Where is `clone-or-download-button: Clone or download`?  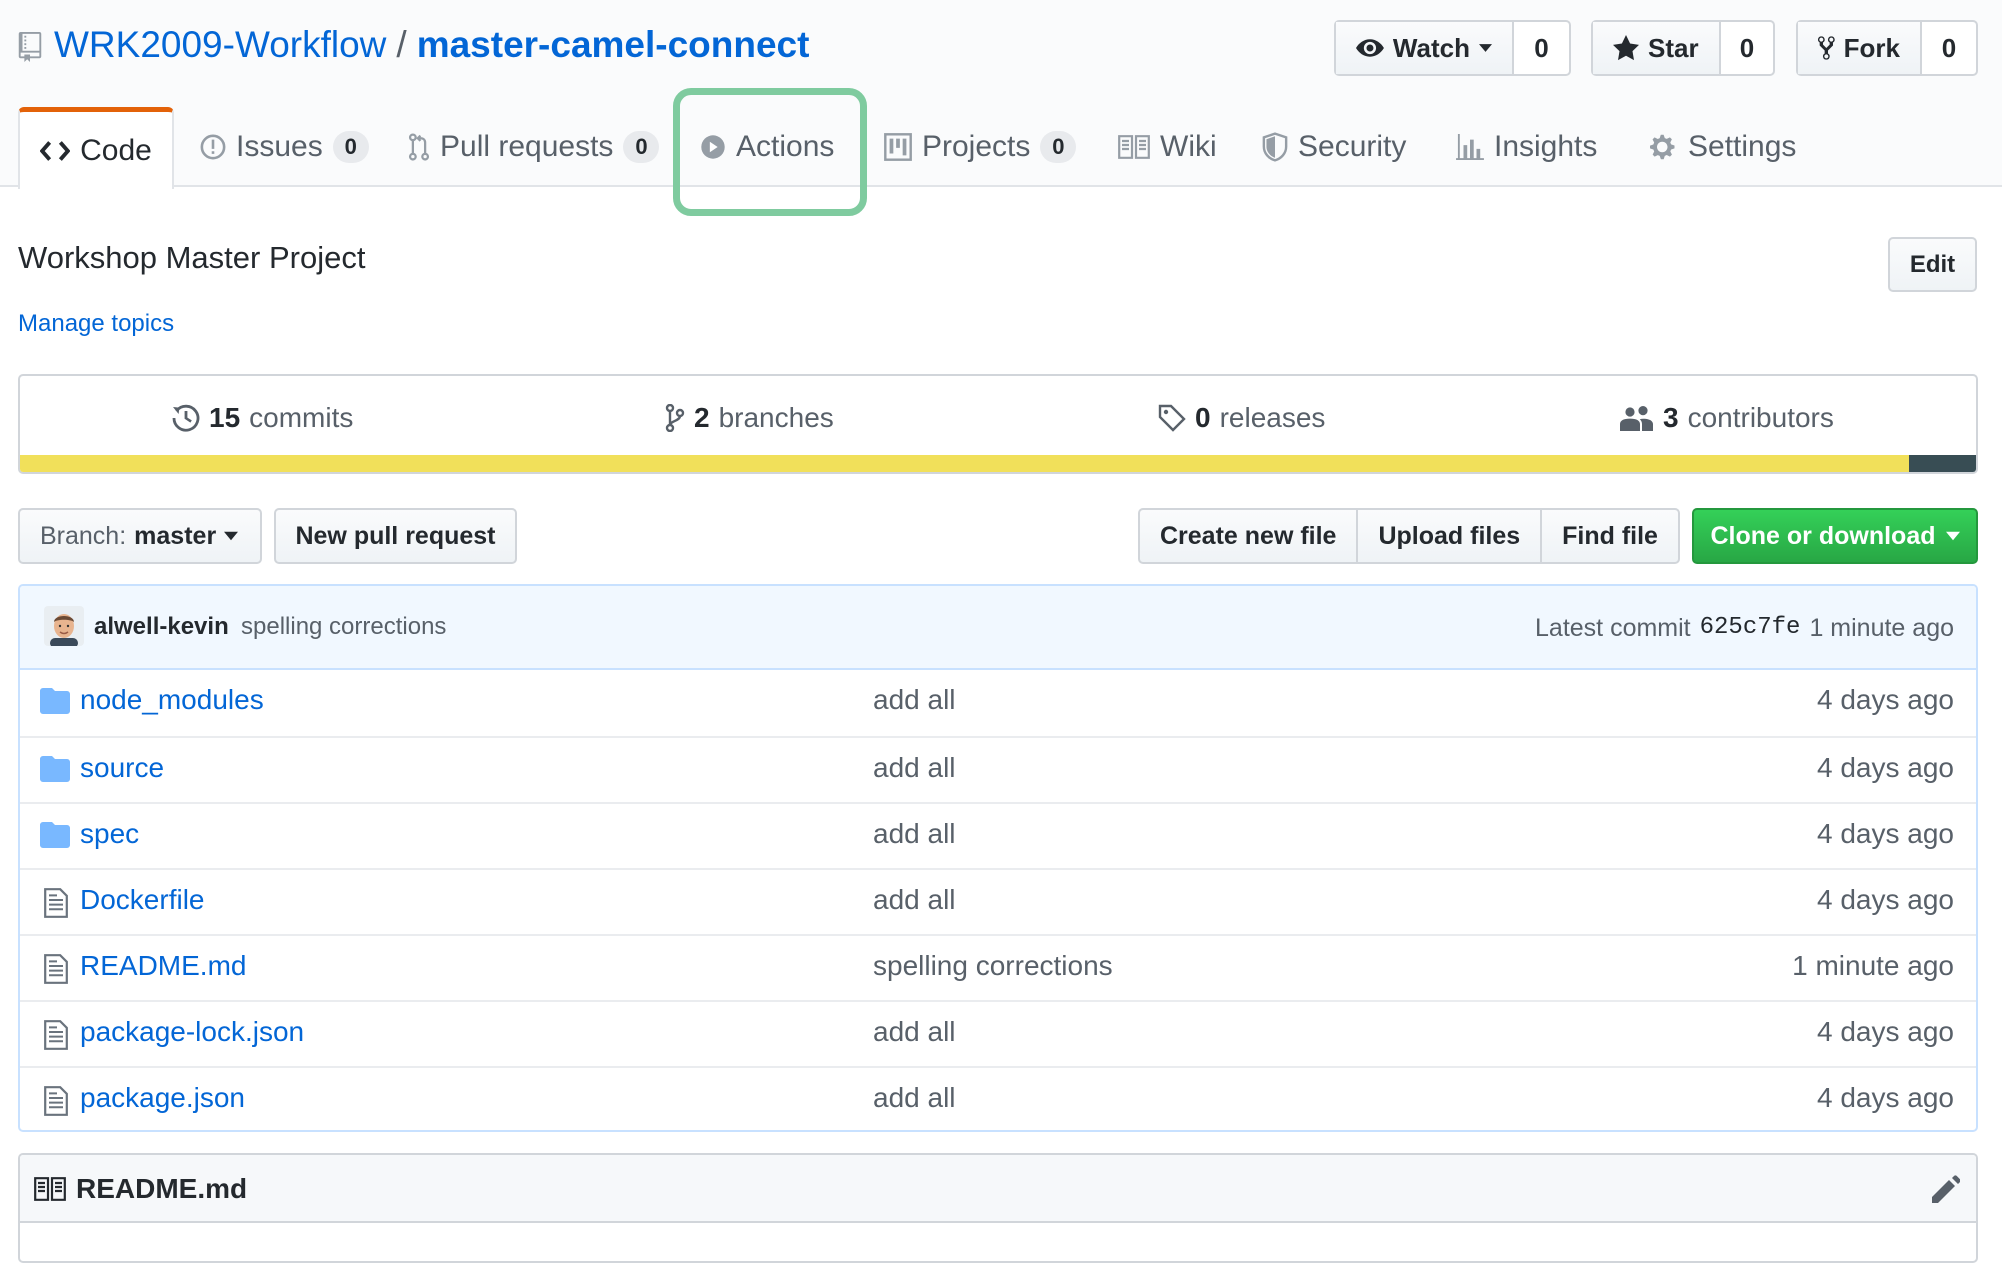
clone-or-download-button: Clone or download is located at coordinates (1835, 536).